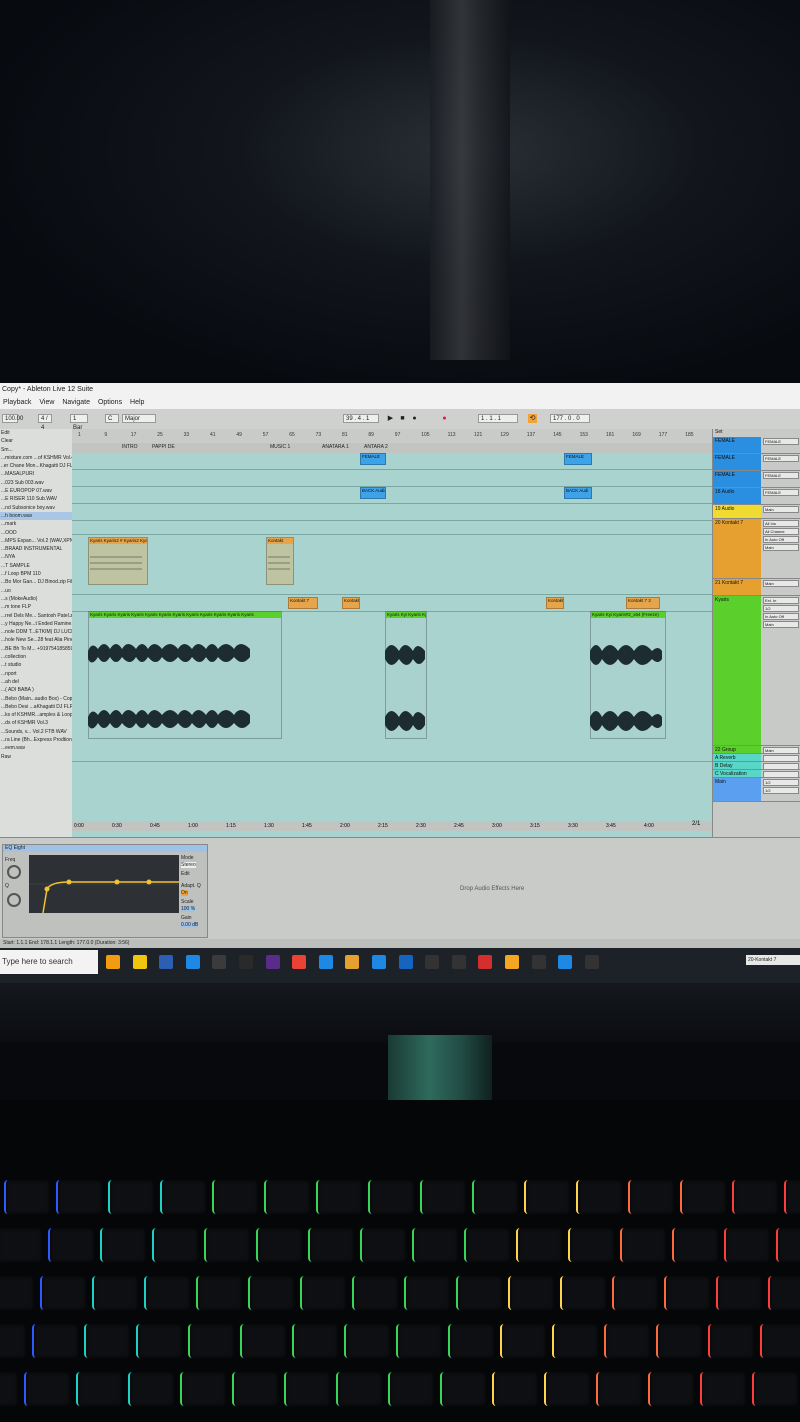 The image size is (800, 1422). I want to click on browser-item: ...E EUROPOP 07.wav, so click(36, 491).